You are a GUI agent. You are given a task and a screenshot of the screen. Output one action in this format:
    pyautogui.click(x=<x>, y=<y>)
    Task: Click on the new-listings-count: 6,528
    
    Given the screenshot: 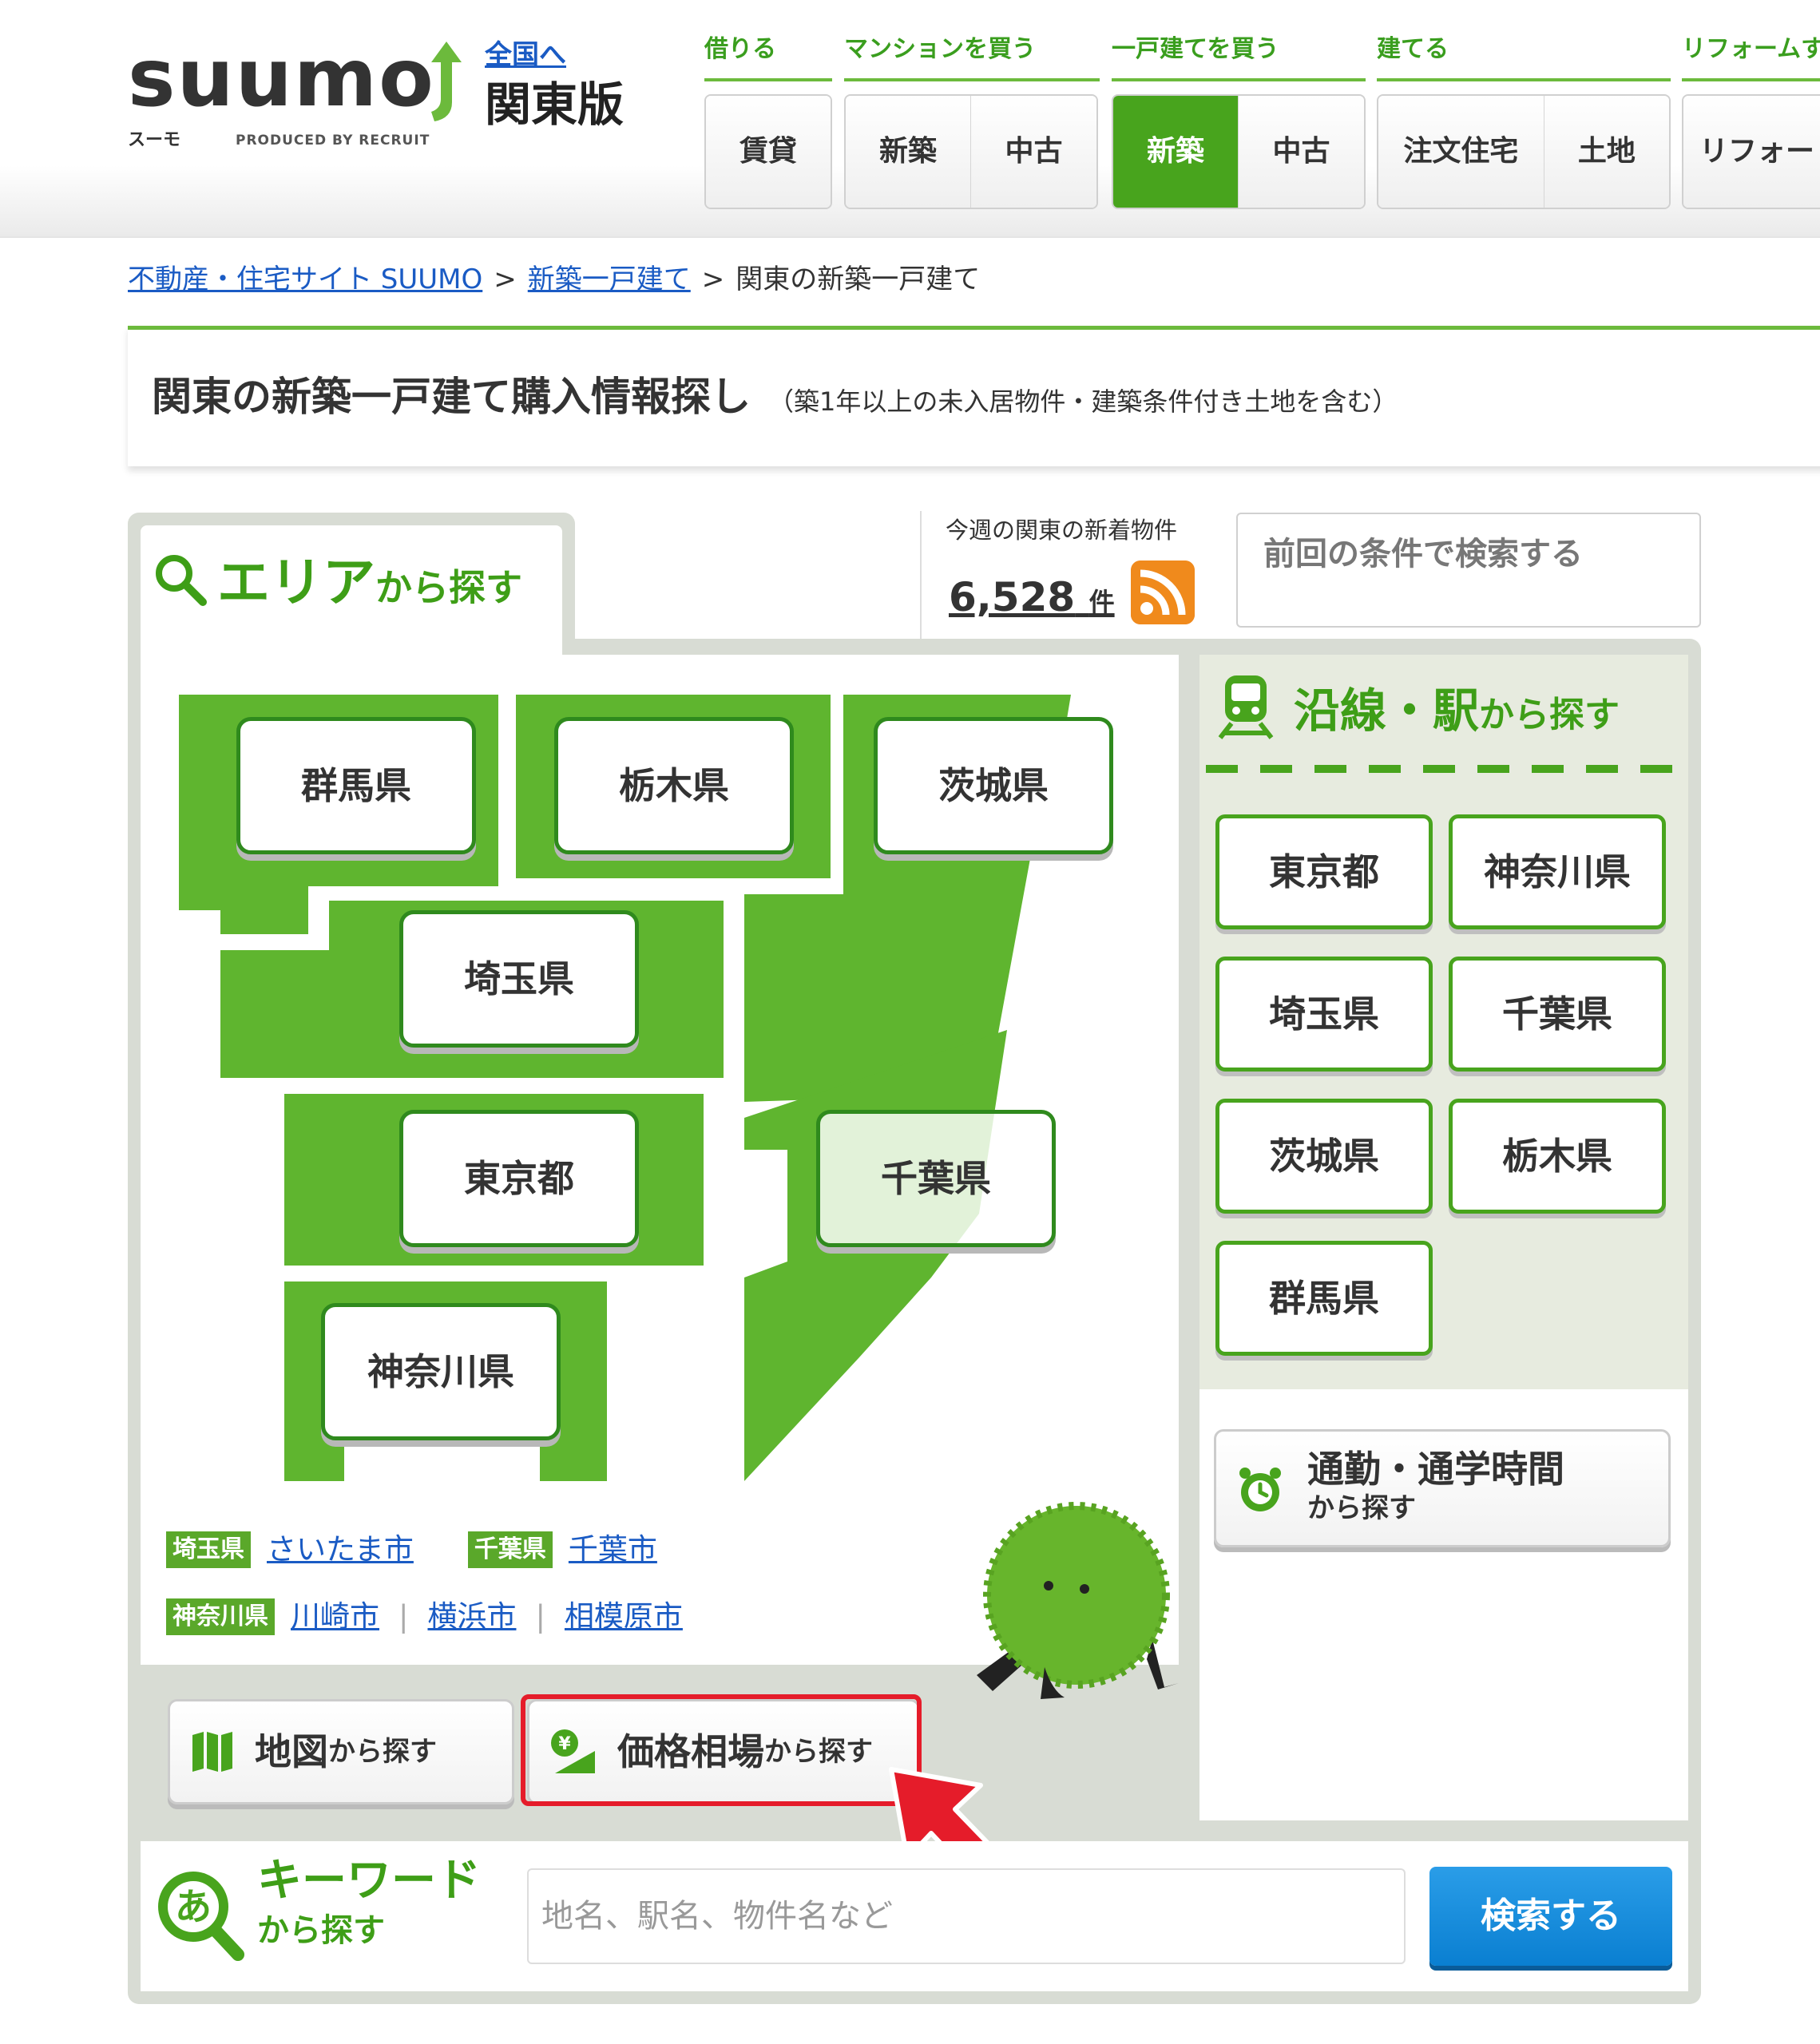 What is the action you would take?
    pyautogui.click(x=1012, y=597)
    